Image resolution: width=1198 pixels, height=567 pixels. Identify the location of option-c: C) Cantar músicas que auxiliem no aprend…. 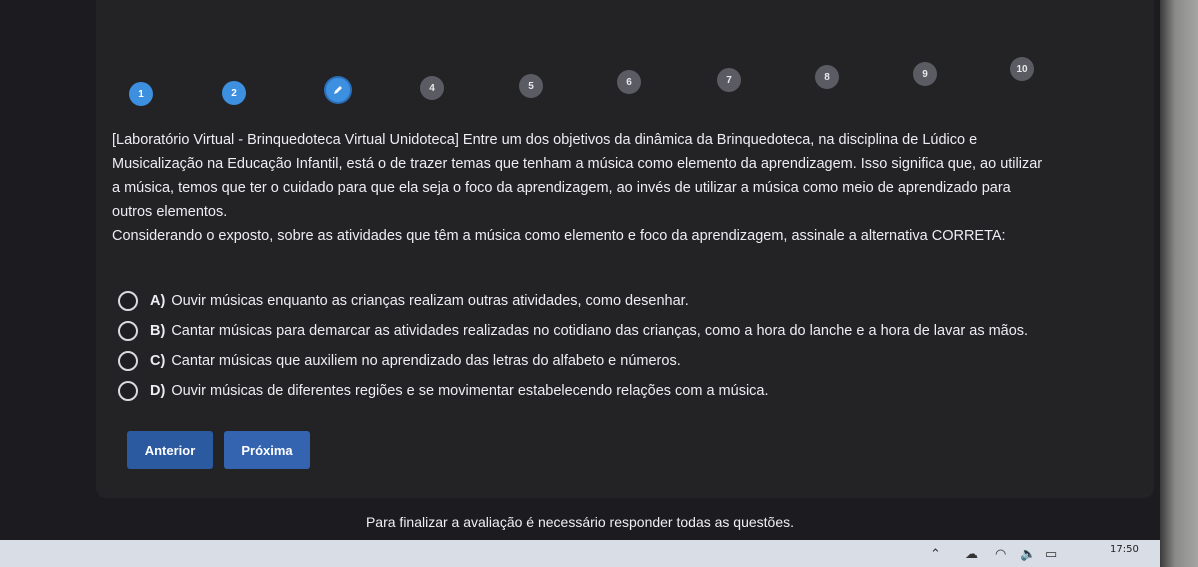
(598, 361).